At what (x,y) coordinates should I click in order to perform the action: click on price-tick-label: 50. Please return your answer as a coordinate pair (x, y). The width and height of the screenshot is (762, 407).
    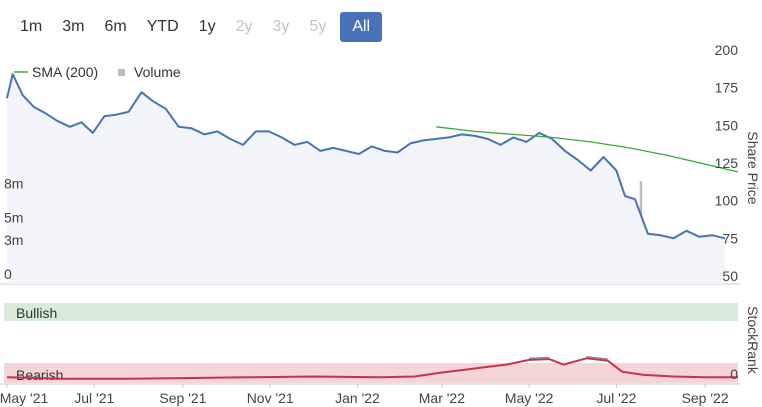
    Looking at the image, I should click on (730, 276).